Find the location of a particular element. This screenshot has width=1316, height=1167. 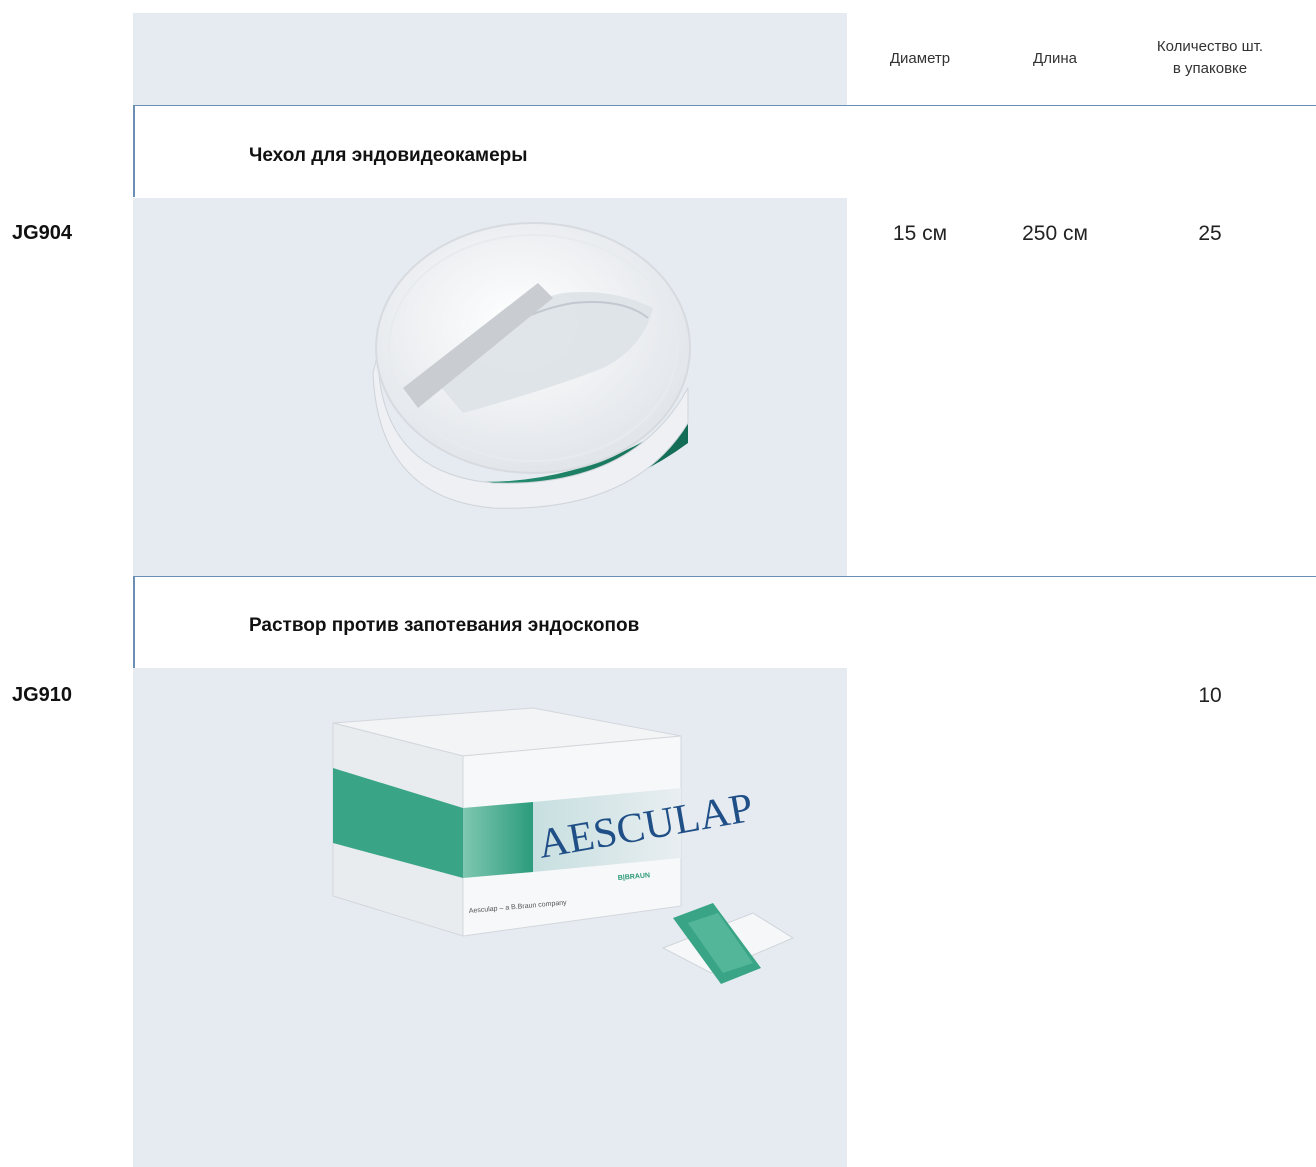

section-rule-vertical is located at coordinates (134, 151).